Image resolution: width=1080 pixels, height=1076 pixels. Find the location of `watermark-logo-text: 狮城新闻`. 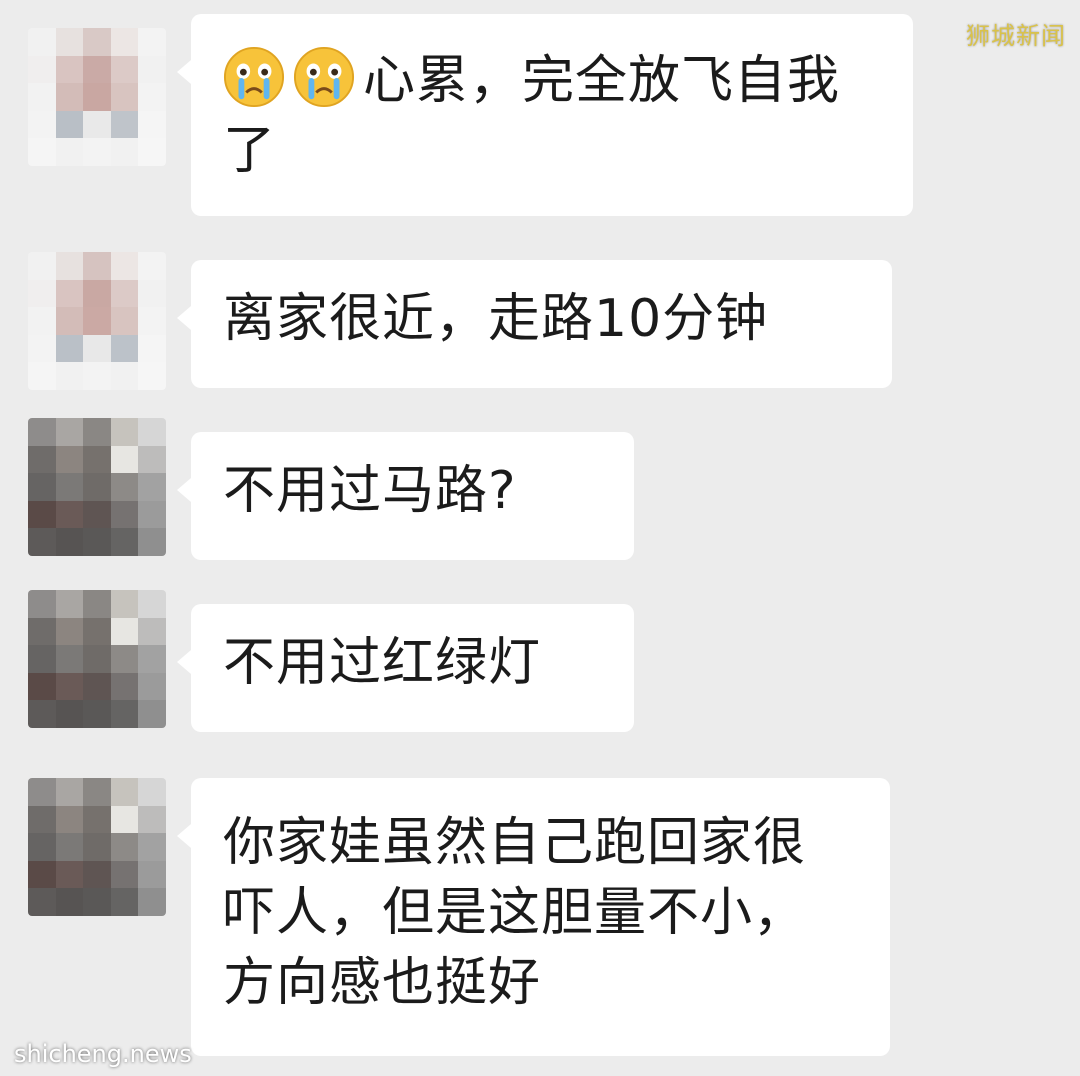

watermark-logo-text: 狮城新闻 is located at coordinates (1016, 36).